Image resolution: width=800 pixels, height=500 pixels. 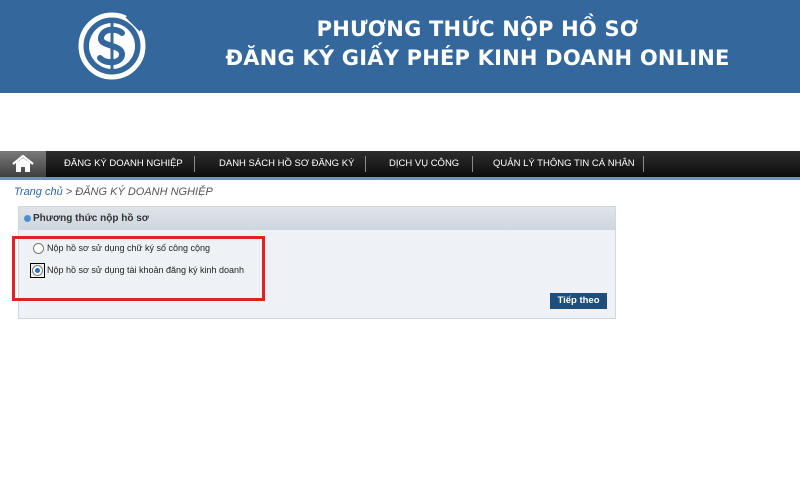 What do you see at coordinates (578, 301) in the screenshot?
I see `next-button: Tiếp theo` at bounding box center [578, 301].